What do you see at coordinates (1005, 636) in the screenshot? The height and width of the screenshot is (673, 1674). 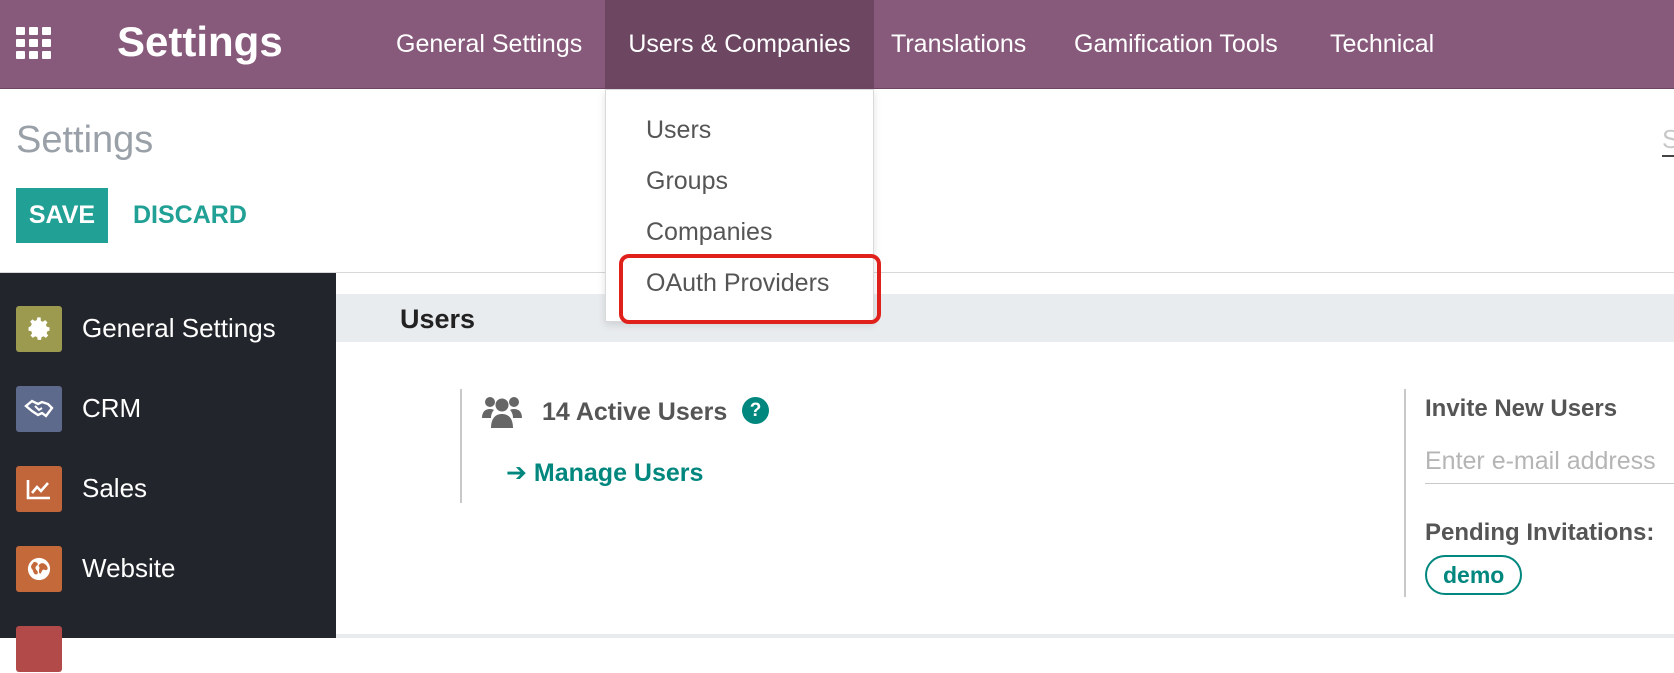 I see `section-footer` at bounding box center [1005, 636].